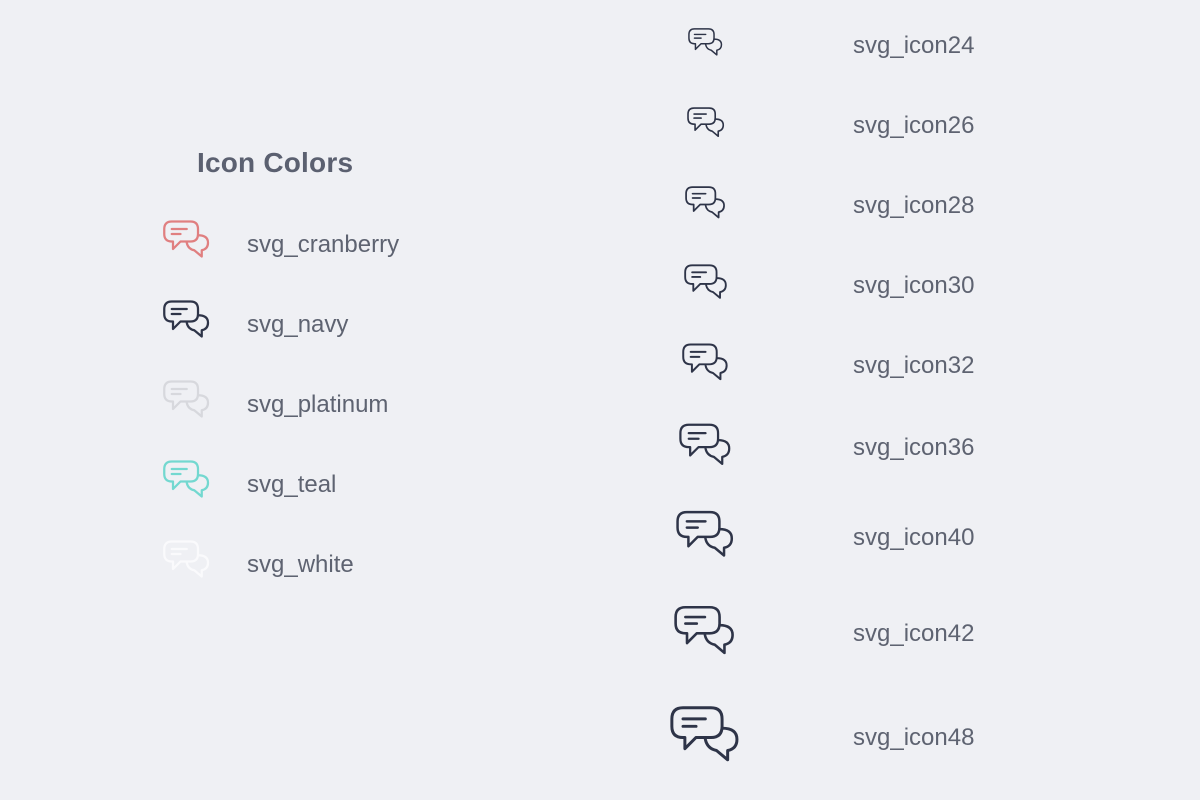  Describe the element at coordinates (914, 365) in the screenshot. I see `icon-size-label: svg_icon32` at that location.